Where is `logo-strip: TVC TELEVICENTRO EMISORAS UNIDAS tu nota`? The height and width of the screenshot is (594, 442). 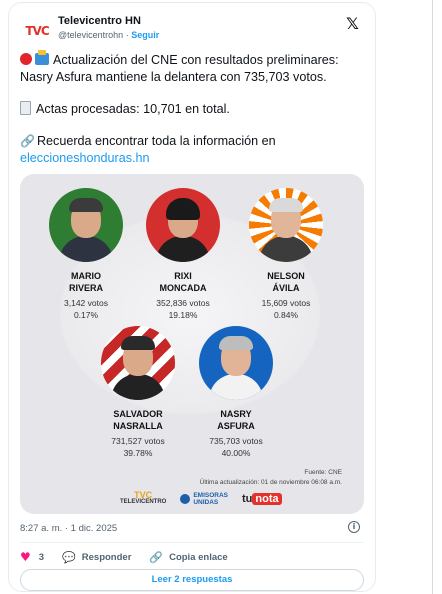
logo-strip: TVC TELEVICENTRO EMISORAS UNIDAS tu nota is located at coordinates (201, 498).